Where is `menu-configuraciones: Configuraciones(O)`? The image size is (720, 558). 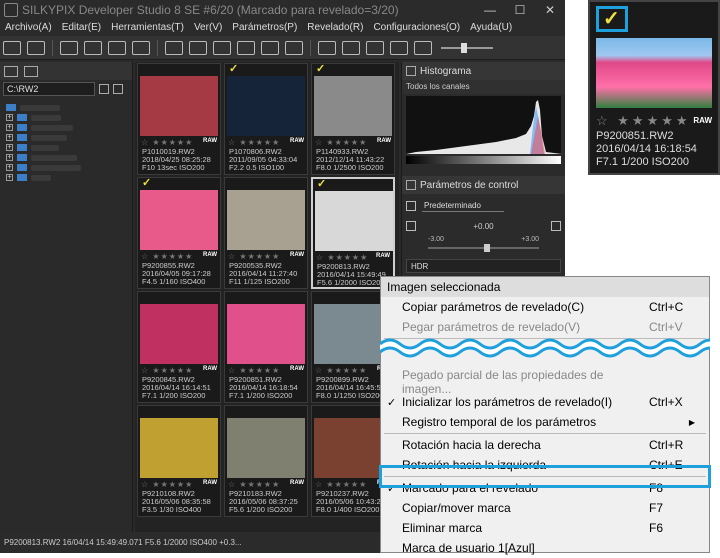
menu-configuraciones: Configuraciones(O) is located at coordinates (416, 28).